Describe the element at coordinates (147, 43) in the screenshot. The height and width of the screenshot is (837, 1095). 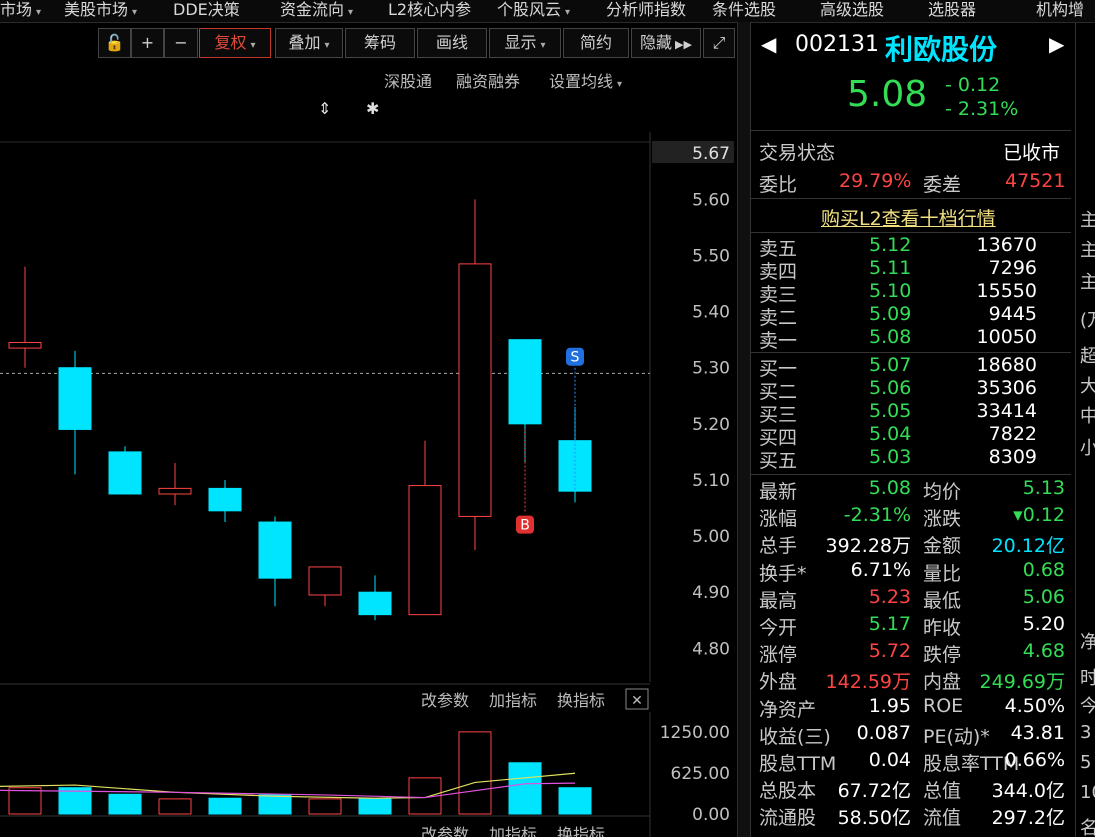
I see `zoom-in-button: +` at that location.